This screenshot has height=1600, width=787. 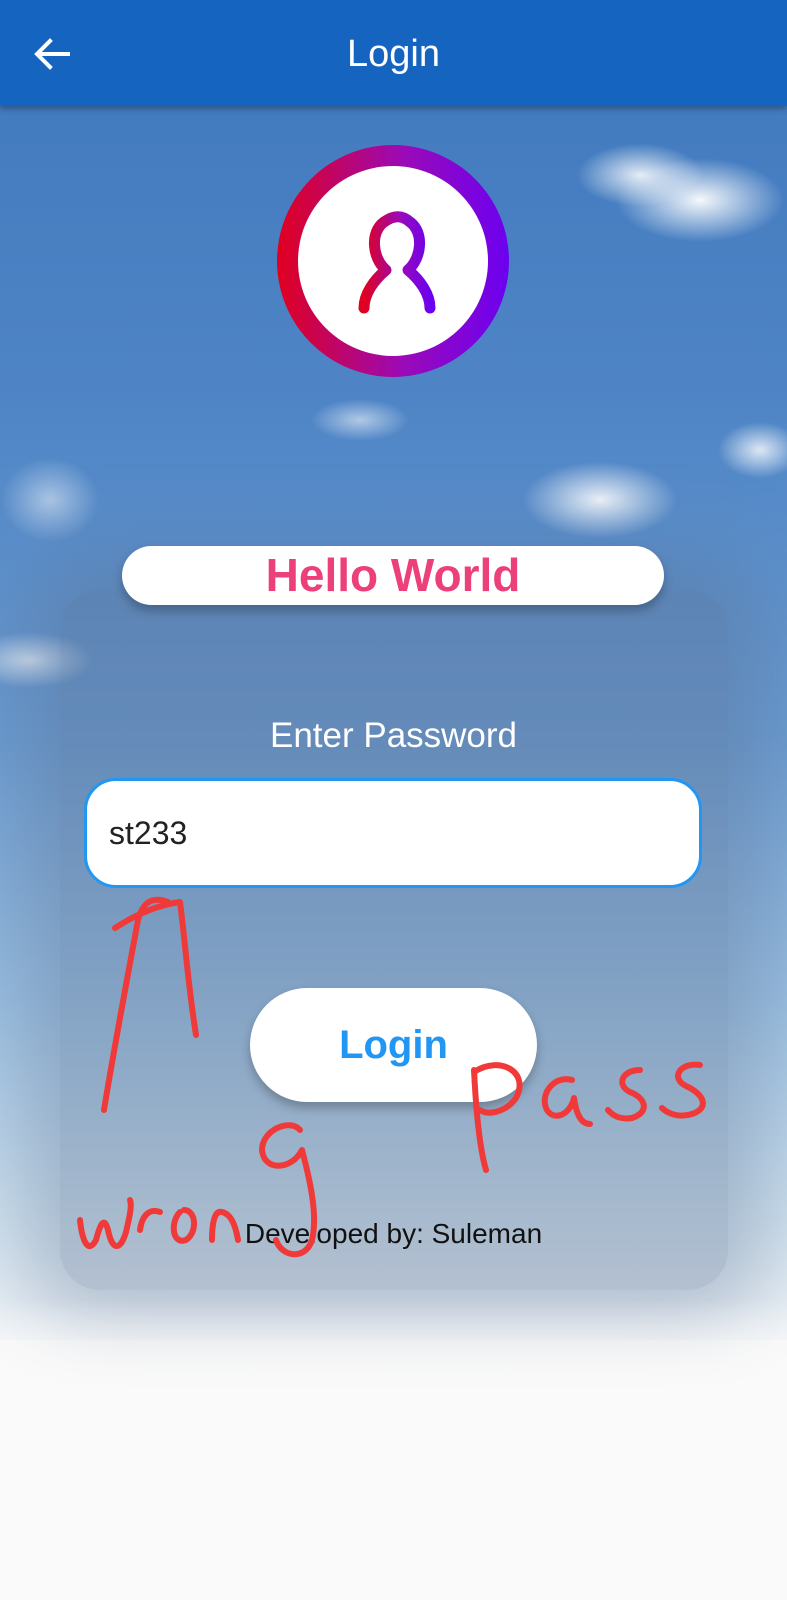 I want to click on hello-text: Hello World, so click(x=393, y=575).